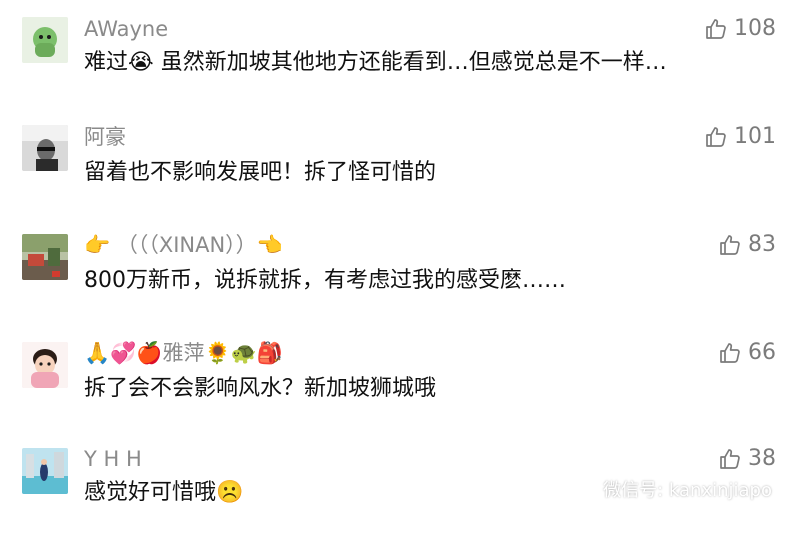  I want to click on like-count: 83, so click(762, 244).